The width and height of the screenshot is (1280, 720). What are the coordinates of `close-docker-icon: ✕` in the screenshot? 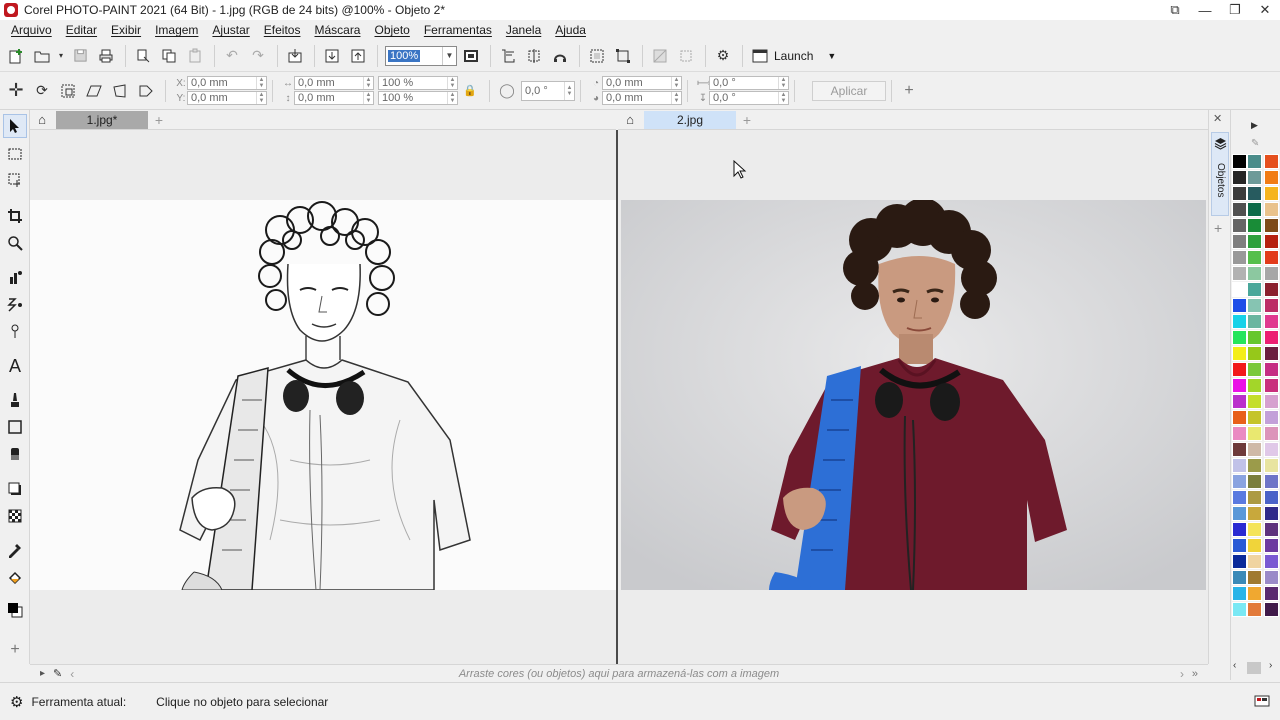 It's located at (1217, 118).